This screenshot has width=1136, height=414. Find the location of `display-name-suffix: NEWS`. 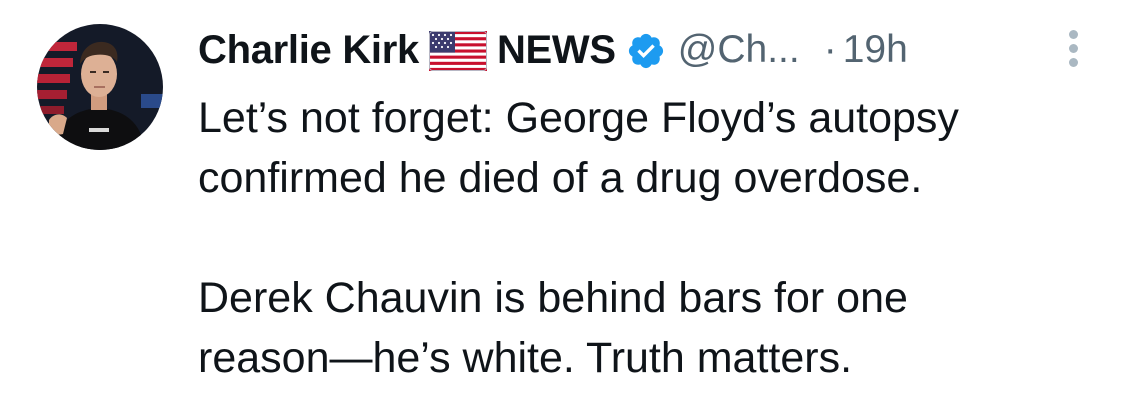

display-name-suffix: NEWS is located at coordinates (556, 50).